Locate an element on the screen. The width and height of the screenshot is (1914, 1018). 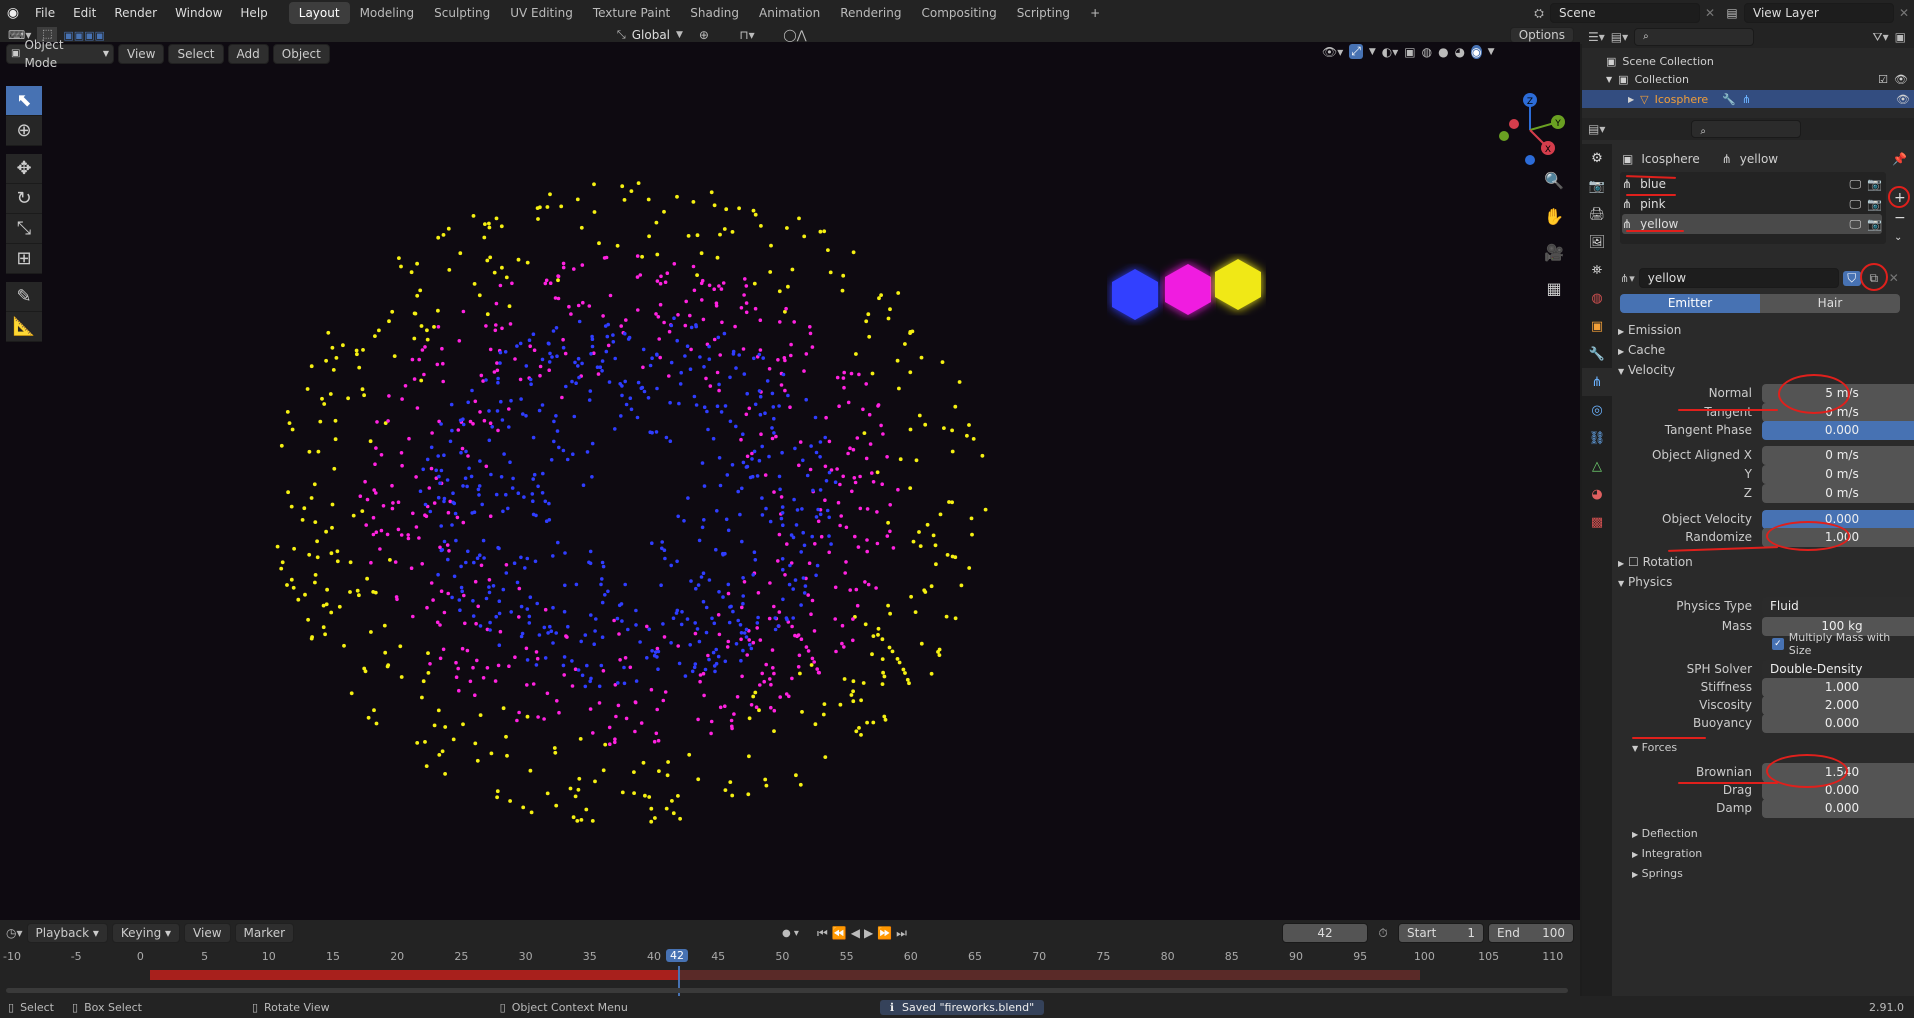
tab-scripting: Scripting is located at coordinates (1043, 13).